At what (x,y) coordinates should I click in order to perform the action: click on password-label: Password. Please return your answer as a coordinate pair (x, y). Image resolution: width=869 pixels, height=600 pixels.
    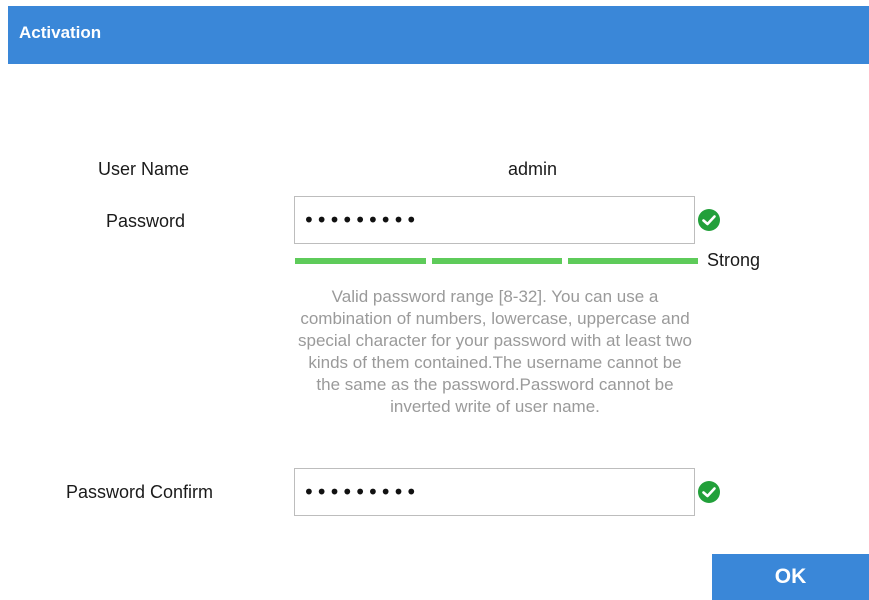
    Looking at the image, I should click on (146, 221).